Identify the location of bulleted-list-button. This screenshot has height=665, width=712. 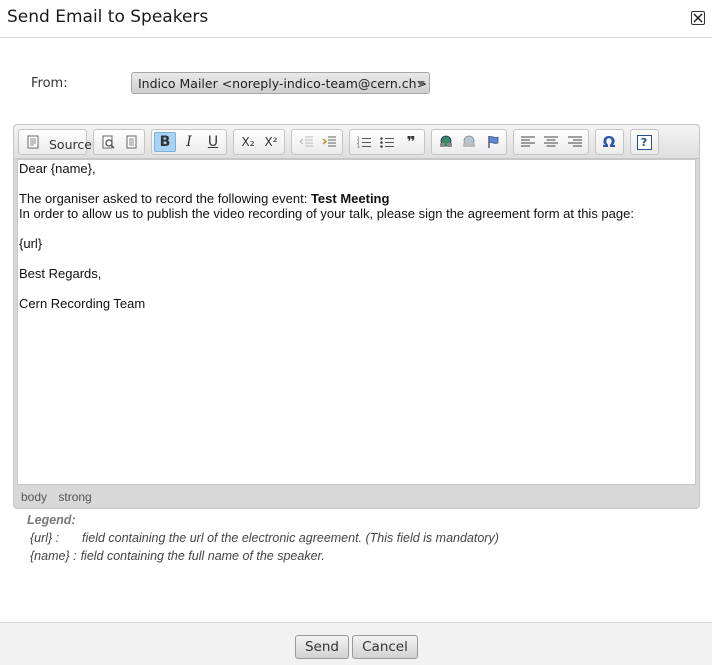
(387, 142).